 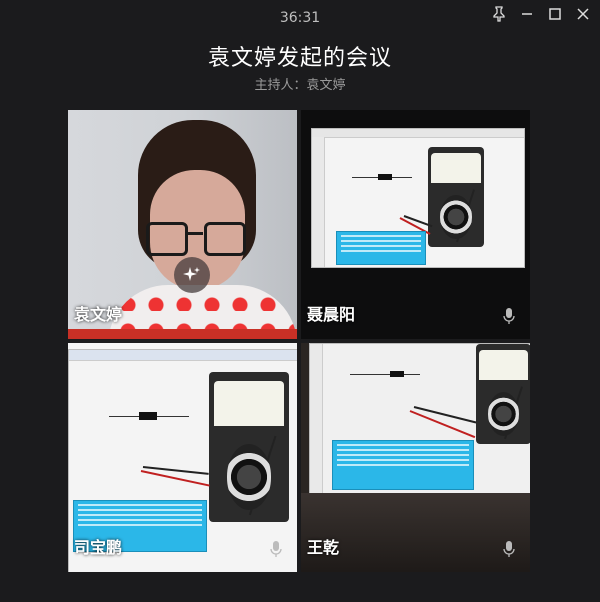 What do you see at coordinates (194, 233) in the screenshot?
I see `glasses-bridge` at bounding box center [194, 233].